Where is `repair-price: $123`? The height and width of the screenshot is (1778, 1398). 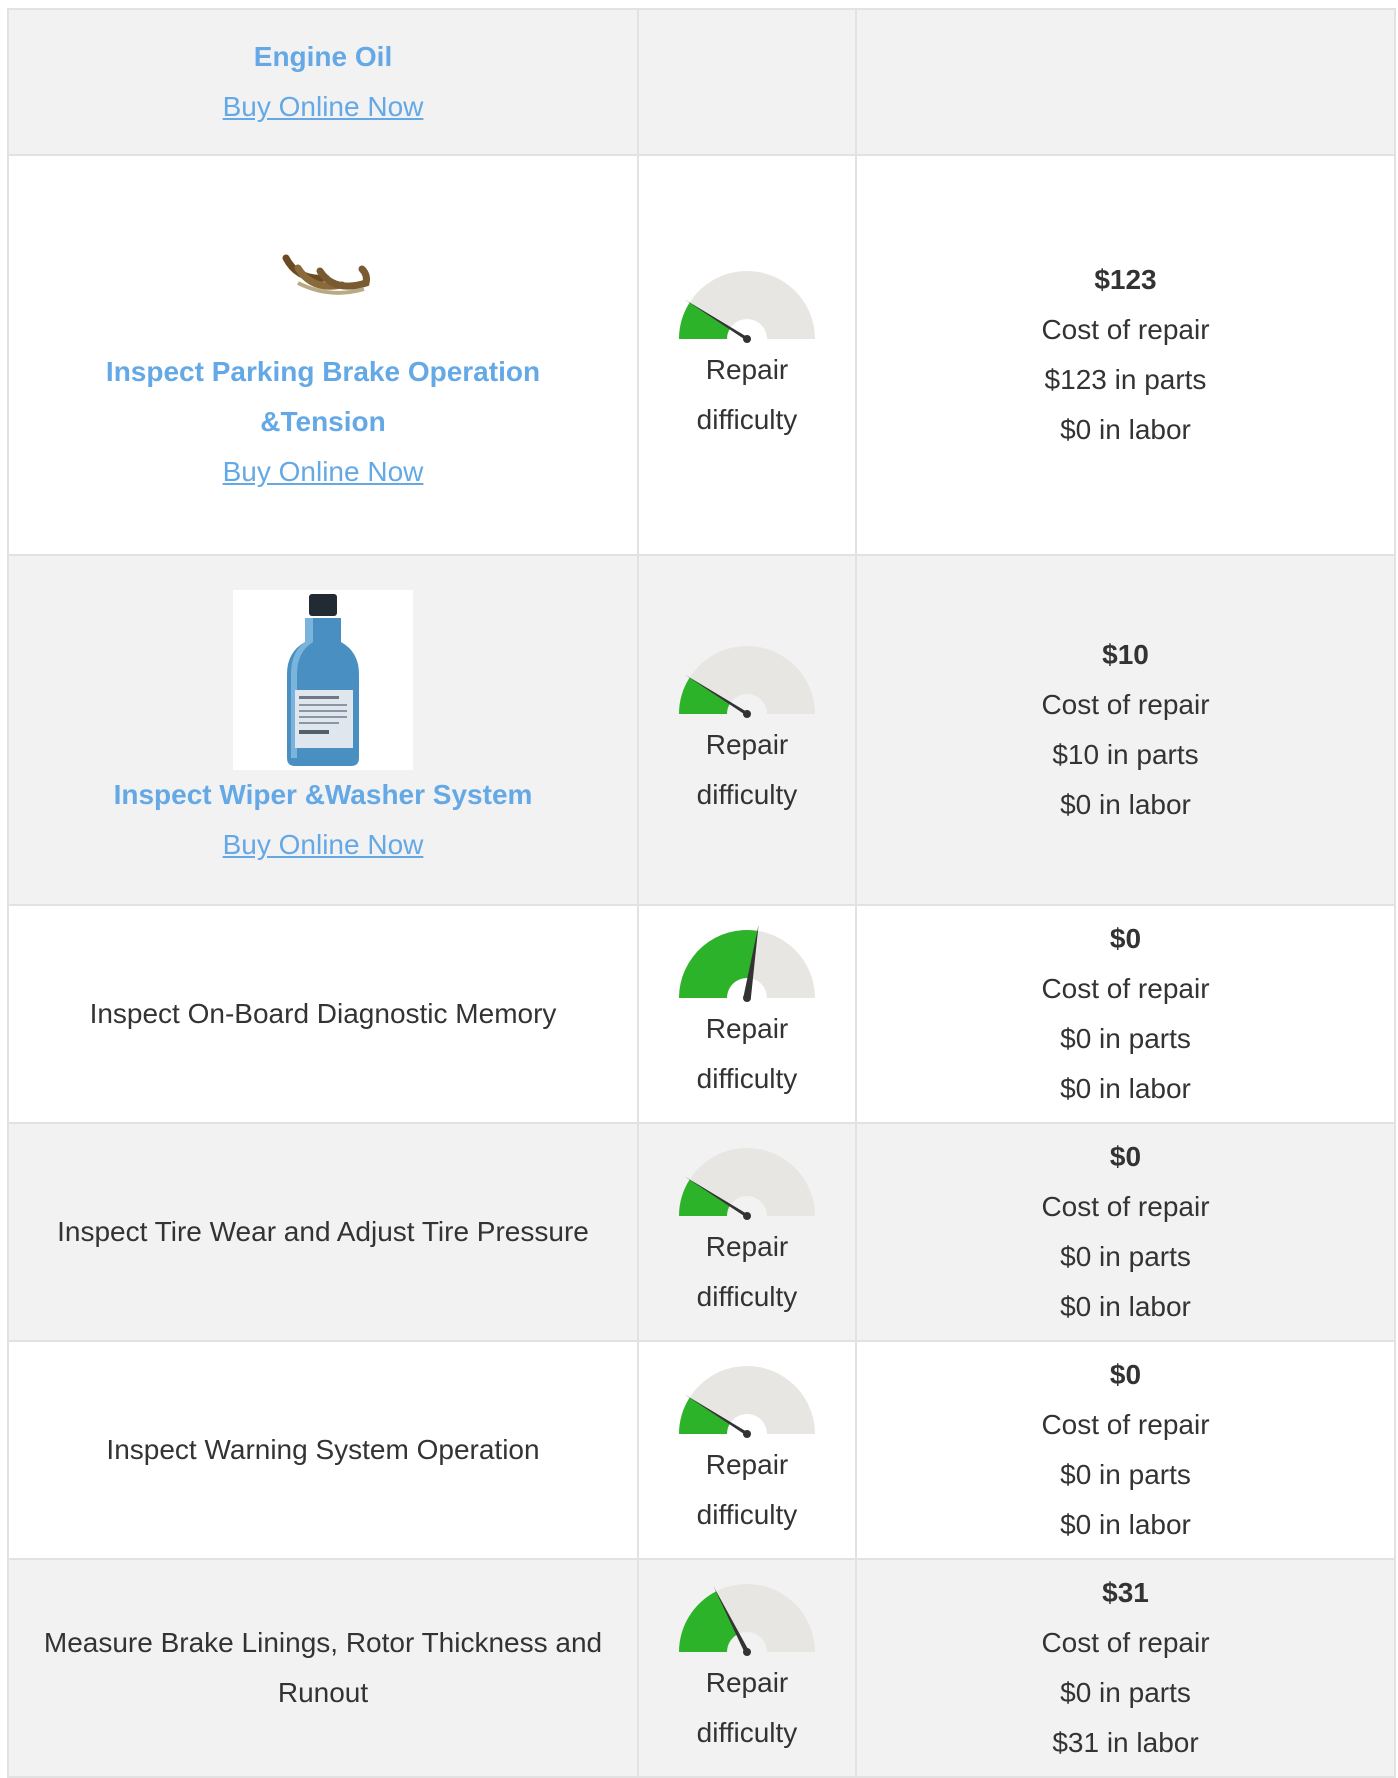 repair-price: $123 is located at coordinates (1125, 279).